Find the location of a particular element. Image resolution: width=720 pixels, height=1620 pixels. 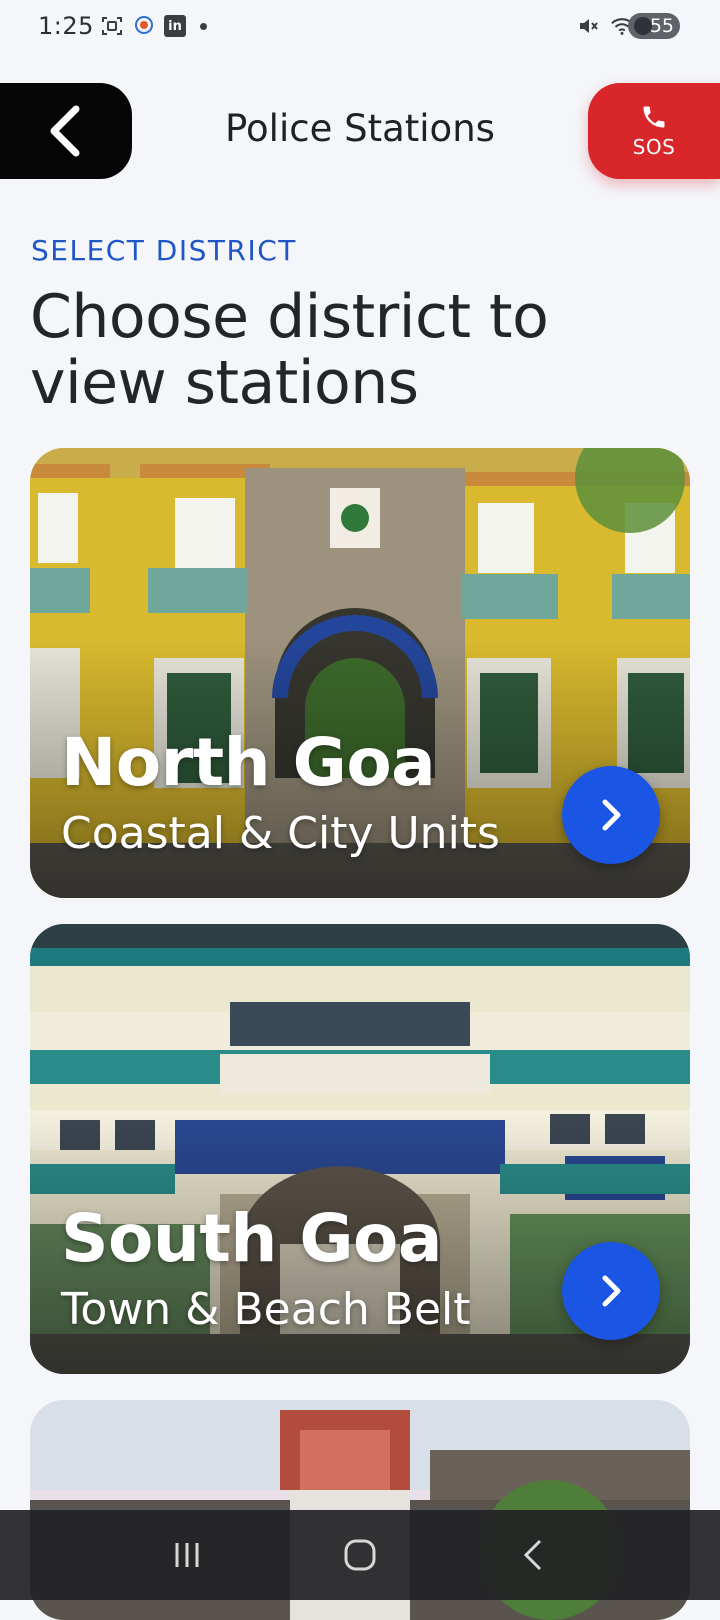

battery-icon: 55 is located at coordinates (654, 26).